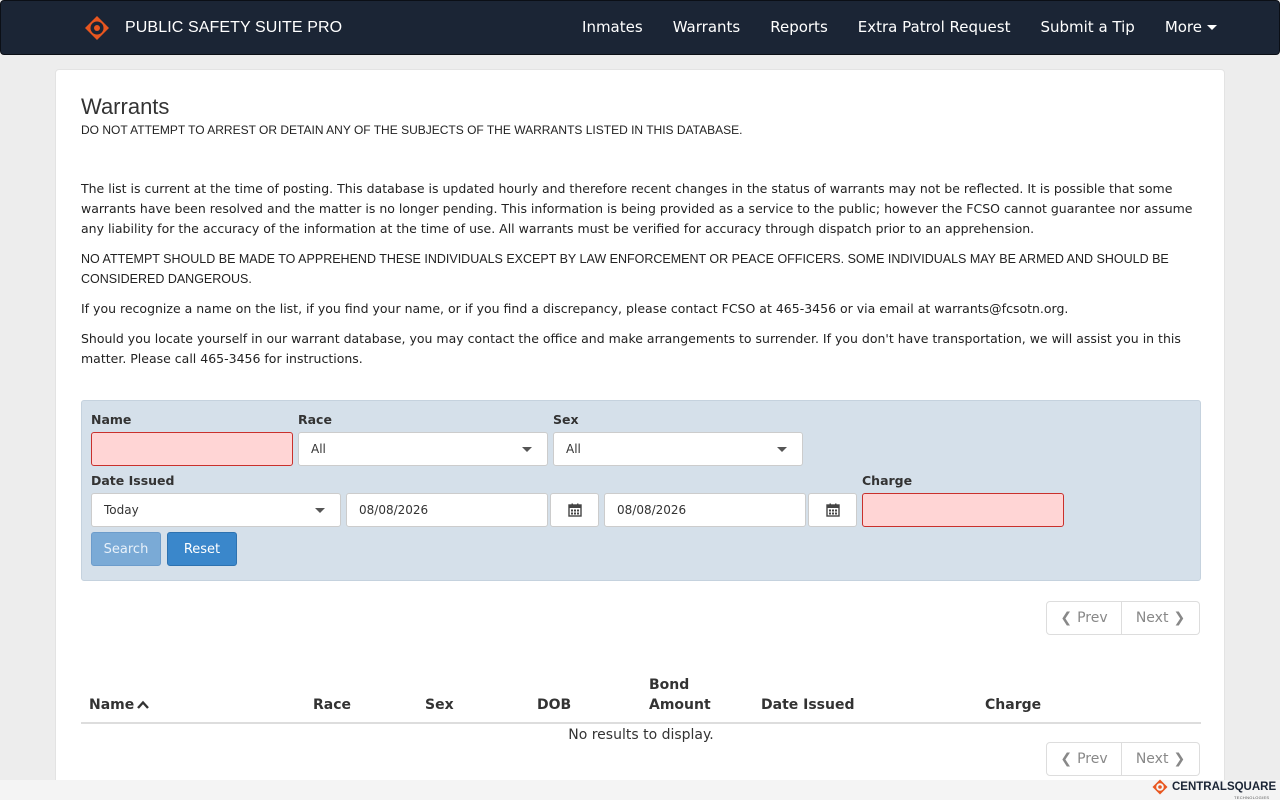 The image size is (1280, 800). What do you see at coordinates (573, 449) in the screenshot?
I see `sex-select-value: All` at bounding box center [573, 449].